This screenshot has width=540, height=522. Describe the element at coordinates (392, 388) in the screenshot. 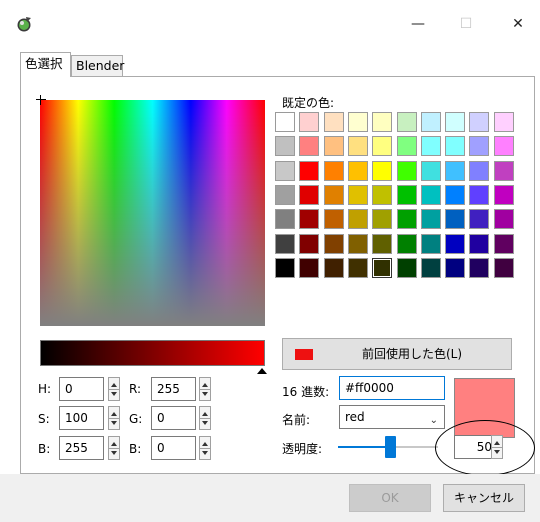

I see `hex-input: #ff0000` at that location.